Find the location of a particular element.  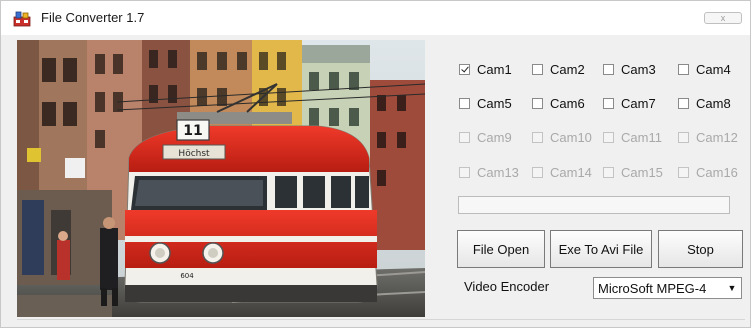

cam-checkbox-4: Cam4 is located at coordinates (704, 69).